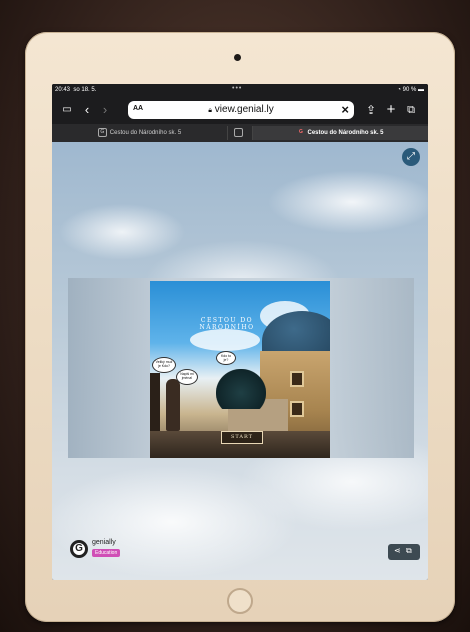 The width and height of the screenshot is (470, 632). What do you see at coordinates (164, 365) in the screenshot?
I see `speech-bubble: Veliký muž je Kdo?` at bounding box center [164, 365].